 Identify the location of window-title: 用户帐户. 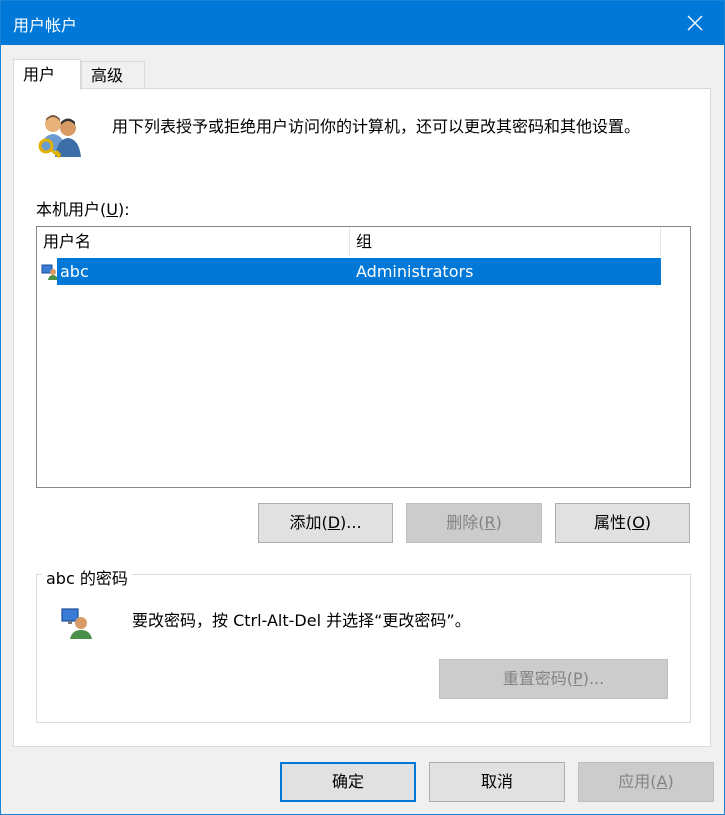
(45, 25).